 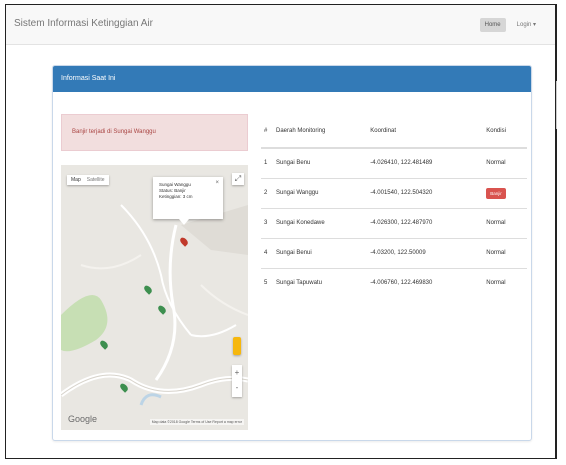 I want to click on info-height: Ketinggian: 3 cm, so click(x=176, y=196).